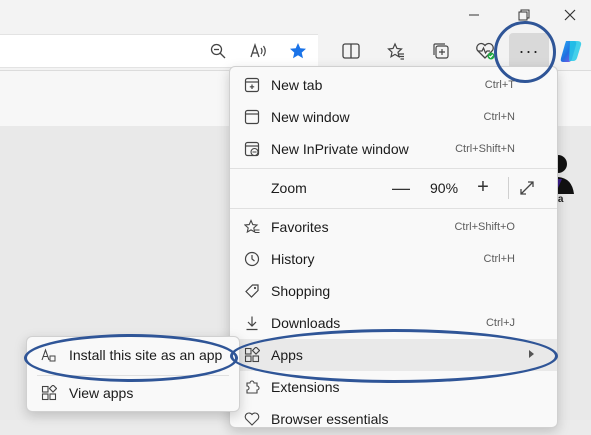 Image resolution: width=591 pixels, height=435 pixels. Describe the element at coordinates (293, 259) in the screenshot. I see `menu-item-label: History` at that location.